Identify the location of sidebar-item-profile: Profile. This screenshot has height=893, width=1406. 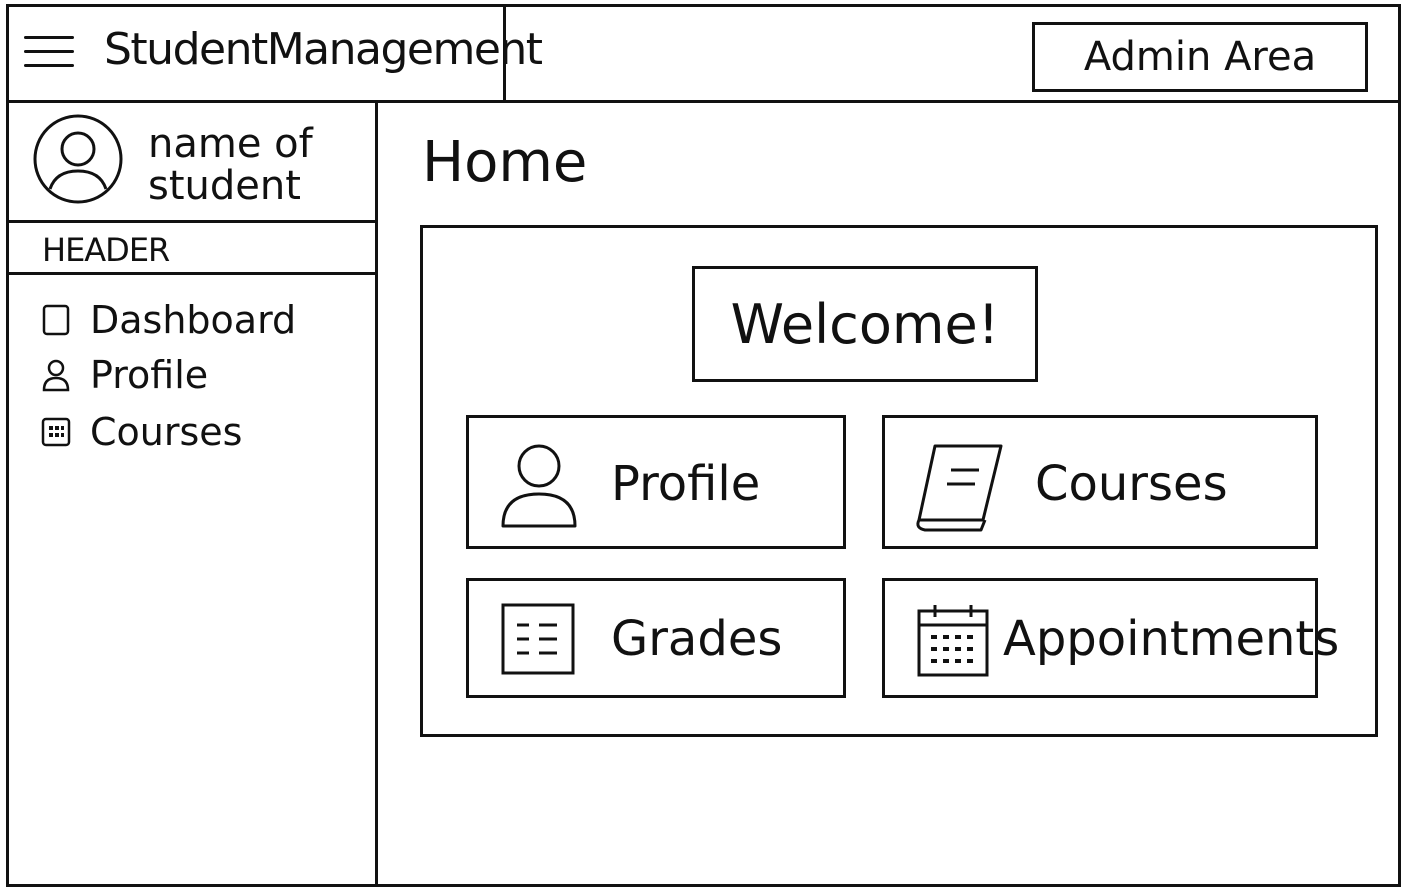
(124, 375).